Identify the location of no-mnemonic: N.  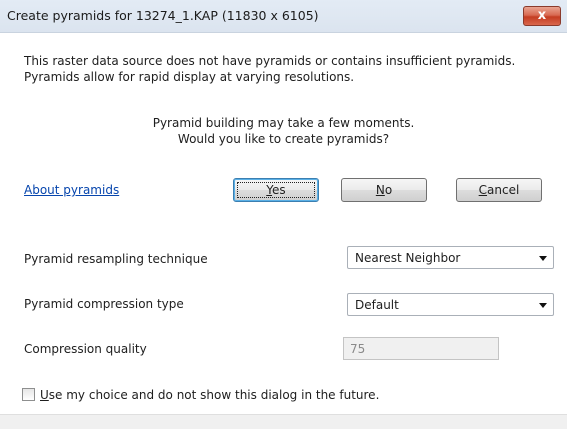
(380, 190).